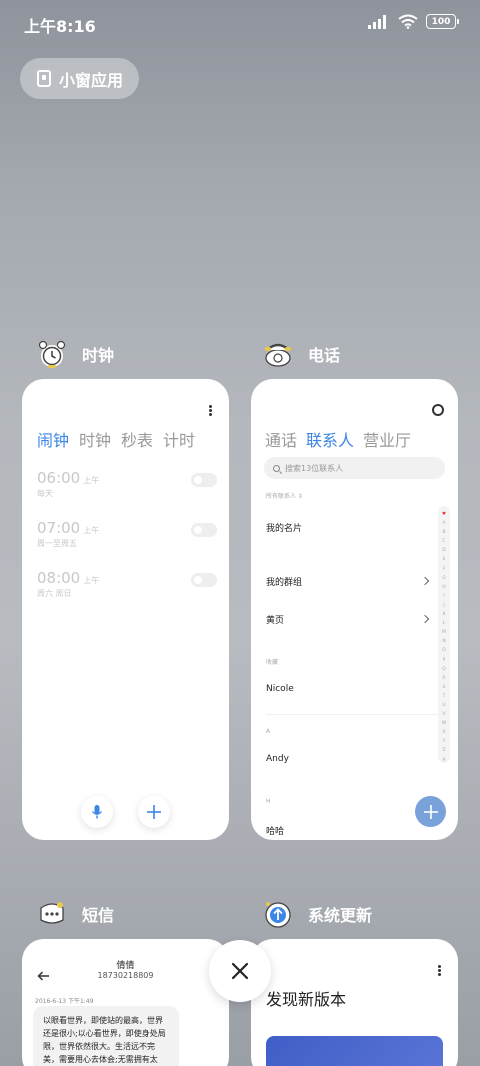  I want to click on add-alarm-button, so click(154, 812).